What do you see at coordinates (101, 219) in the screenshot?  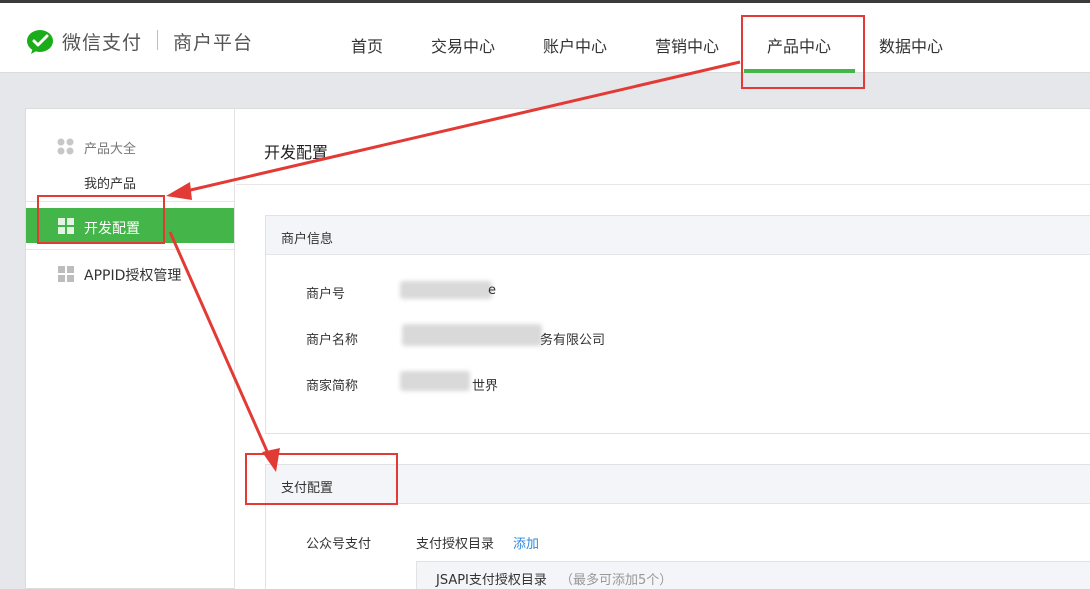 I see `highlight-box-dev-config` at bounding box center [101, 219].